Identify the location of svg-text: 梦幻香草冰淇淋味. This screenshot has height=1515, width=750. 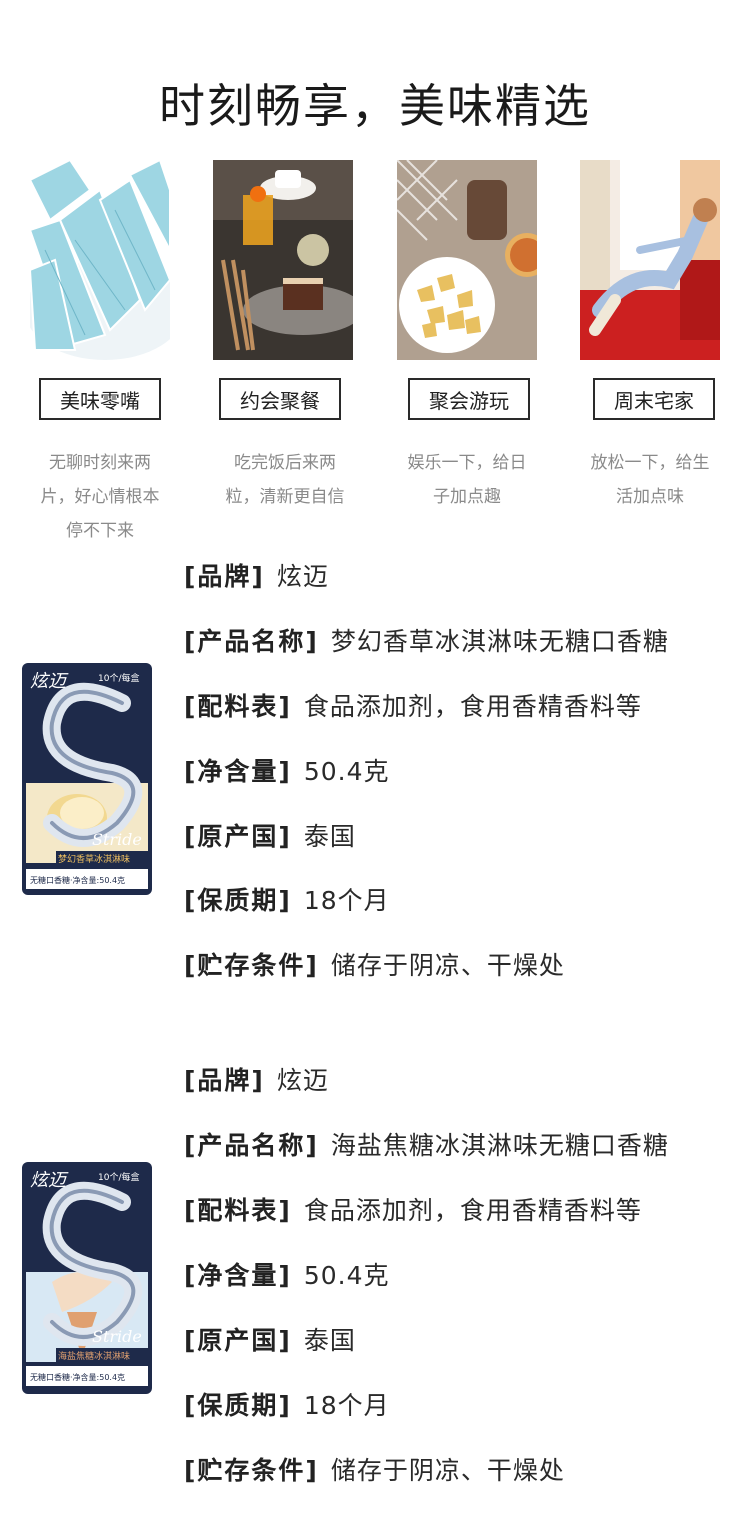
(94, 859).